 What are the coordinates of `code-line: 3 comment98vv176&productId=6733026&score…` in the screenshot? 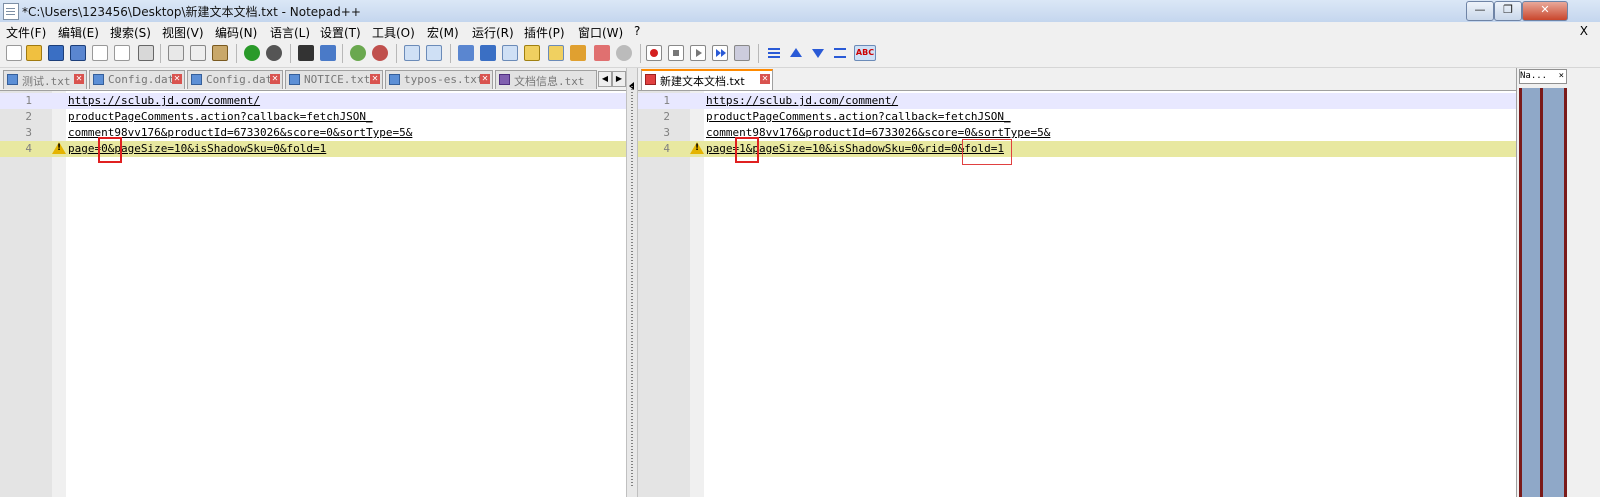 It's located at (857, 132).